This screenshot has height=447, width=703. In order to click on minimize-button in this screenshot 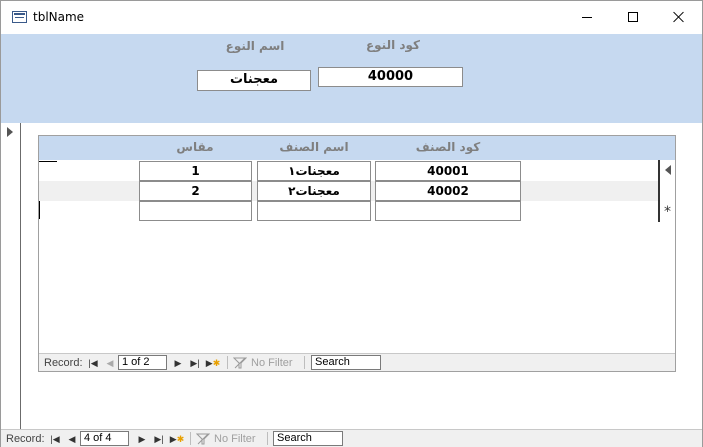, I will do `click(587, 17)`.